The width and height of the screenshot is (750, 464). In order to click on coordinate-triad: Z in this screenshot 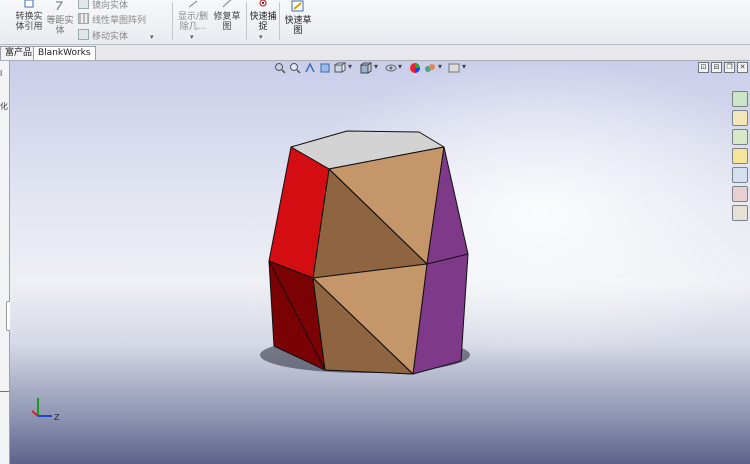, I will do `click(45, 410)`.